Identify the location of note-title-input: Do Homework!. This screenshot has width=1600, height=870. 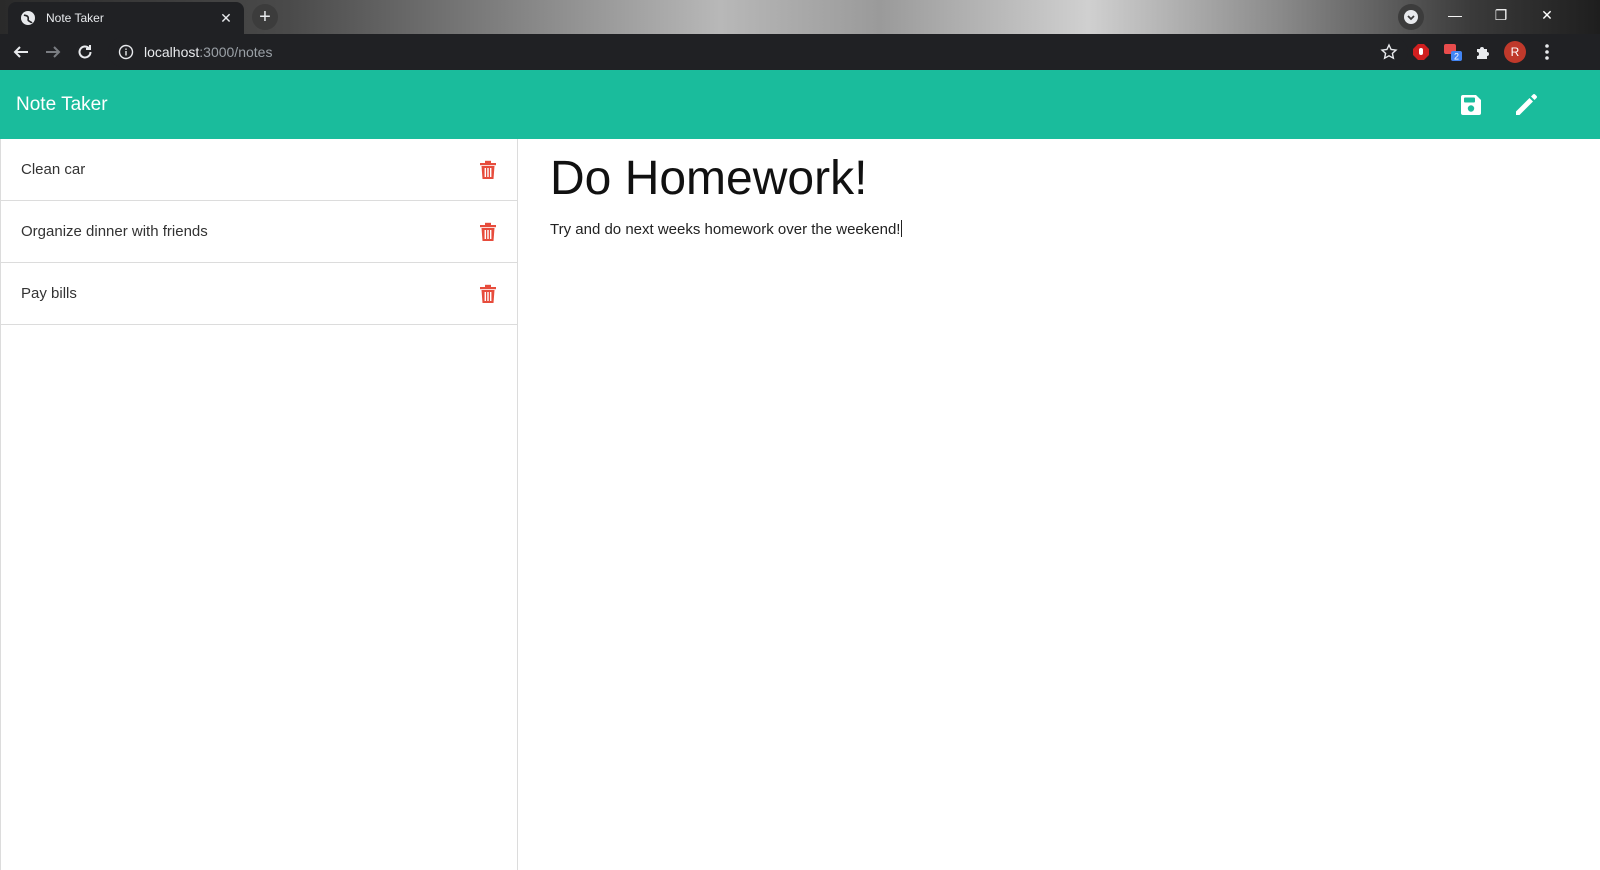
(1065, 179).